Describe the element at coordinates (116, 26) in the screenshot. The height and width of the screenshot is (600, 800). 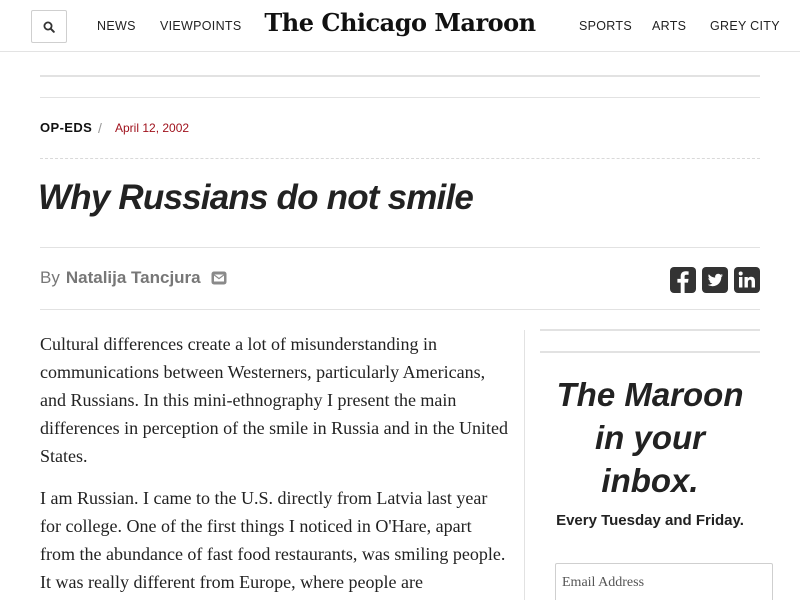
I see `nav-news-link: NEWS` at that location.